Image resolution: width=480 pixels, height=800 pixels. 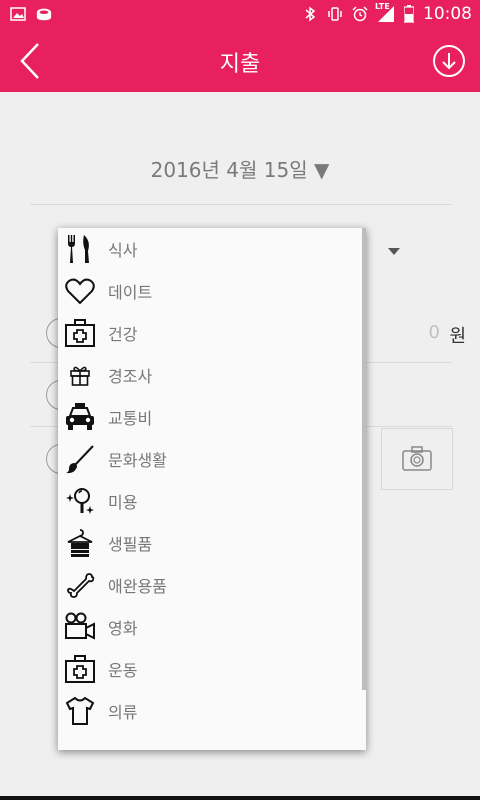 What do you see at coordinates (385, 12) in the screenshot?
I see `signal-icon: LTE` at bounding box center [385, 12].